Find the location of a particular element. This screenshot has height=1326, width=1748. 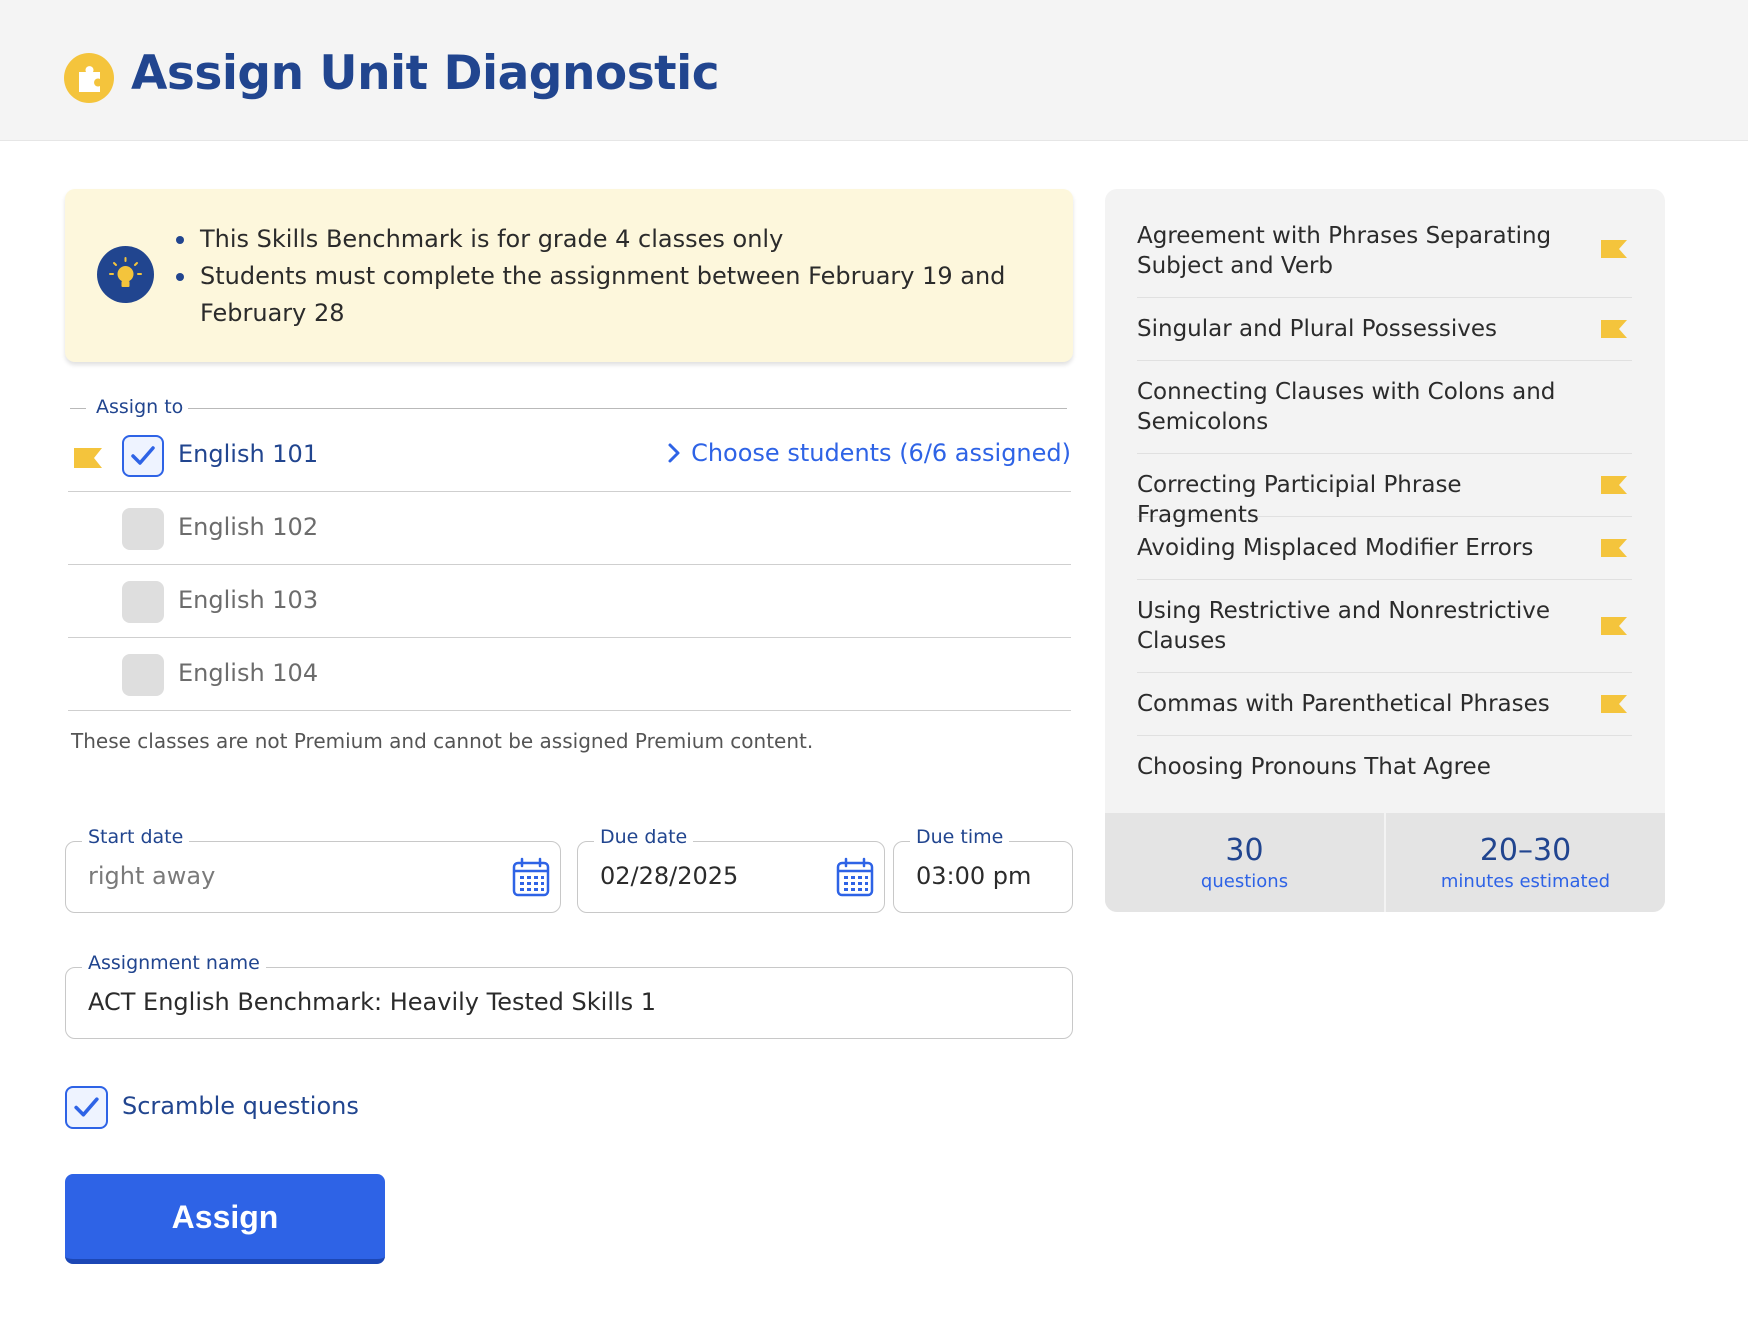

choose-students-label: Choose students (6/6 assigned) is located at coordinates (881, 453).